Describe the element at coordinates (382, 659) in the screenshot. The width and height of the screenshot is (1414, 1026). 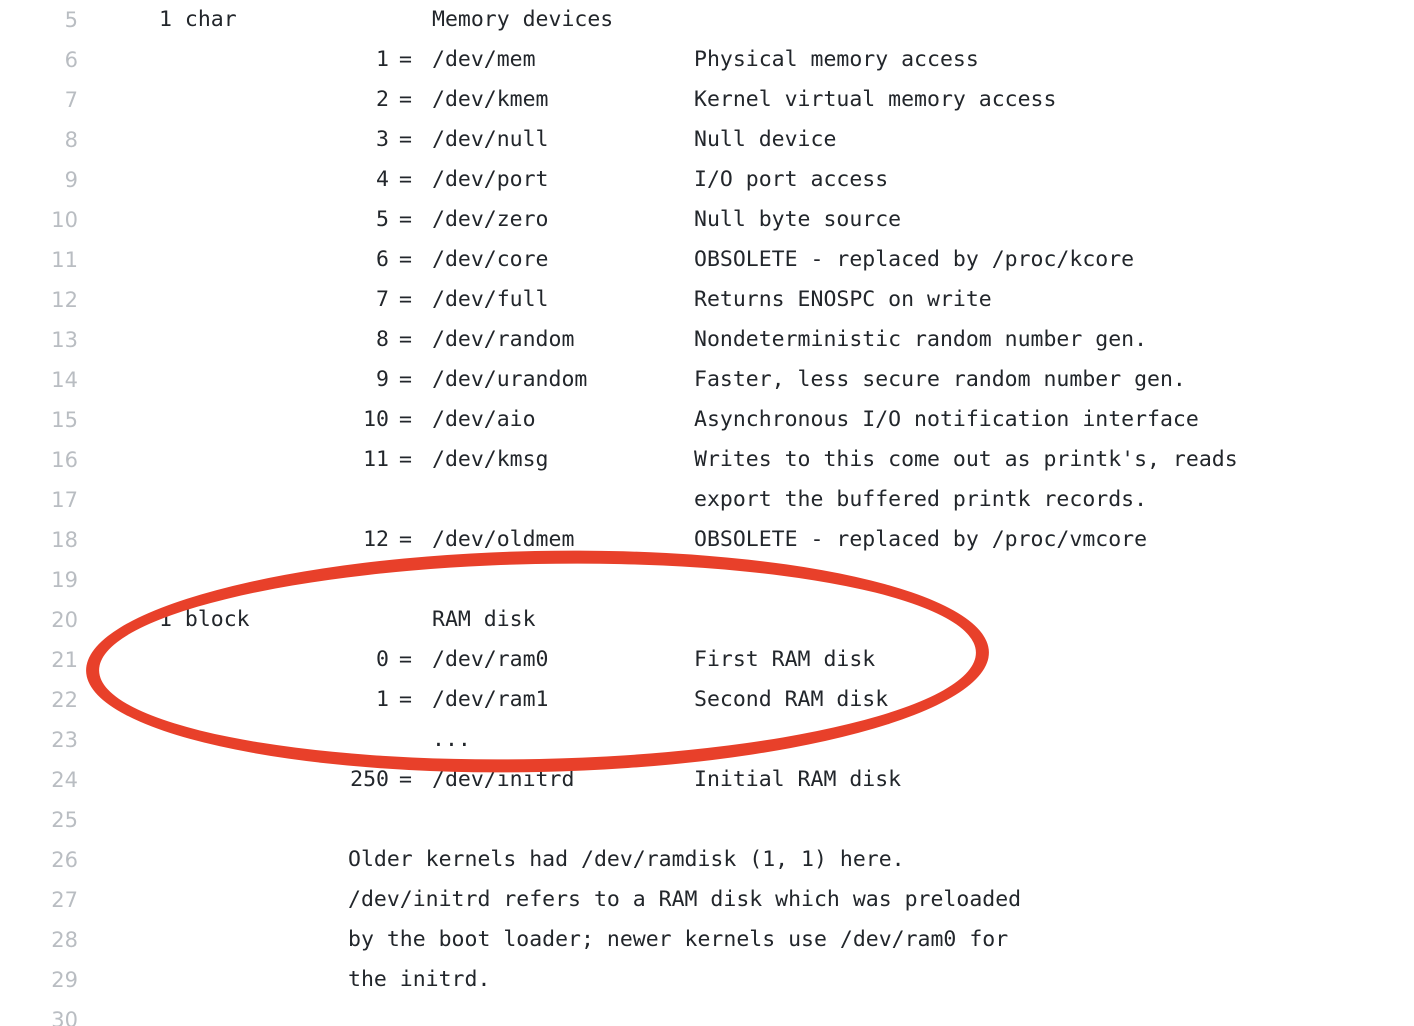
I see `device-minor-number: 0` at that location.